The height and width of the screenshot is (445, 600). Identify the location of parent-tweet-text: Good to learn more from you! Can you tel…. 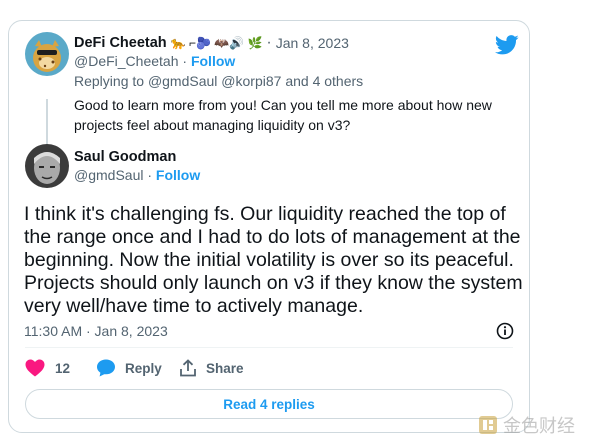
(283, 115).